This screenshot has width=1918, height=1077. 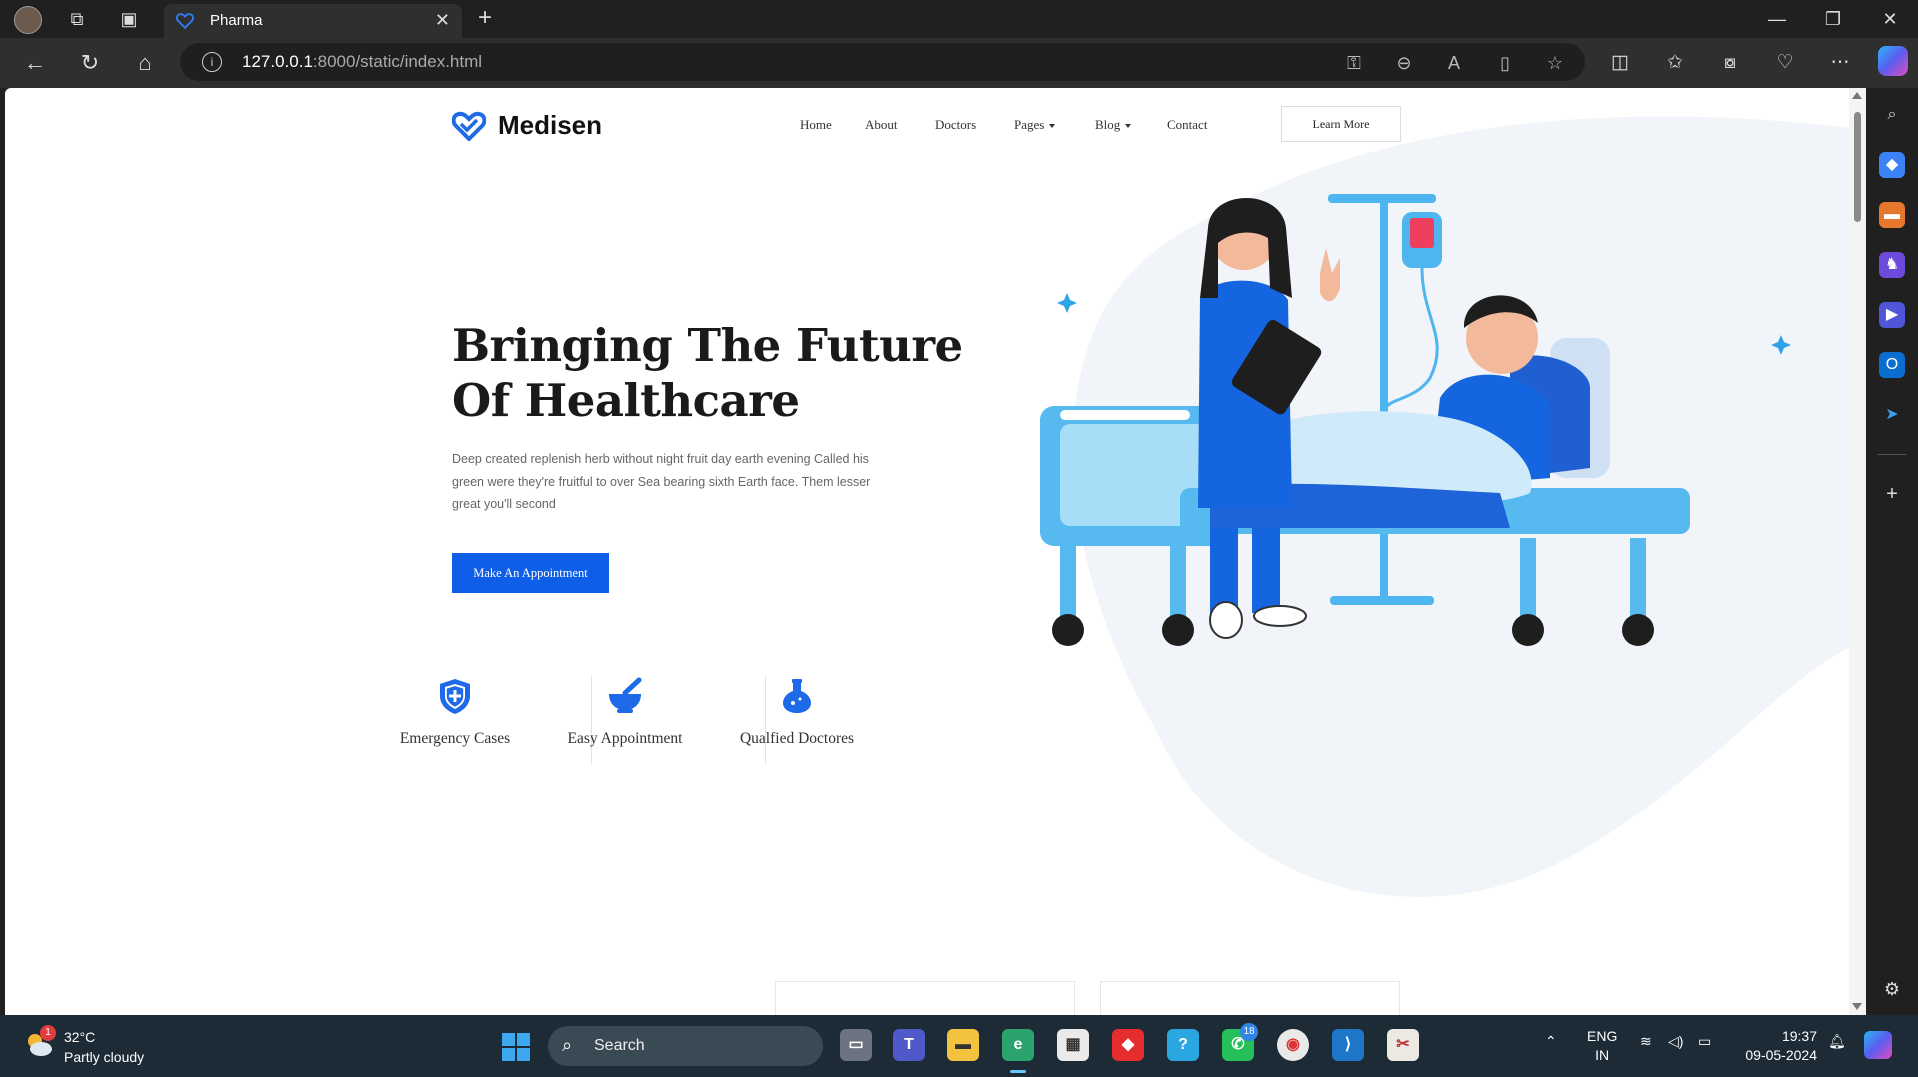 I want to click on tab-title: Pharma, so click(x=236, y=20).